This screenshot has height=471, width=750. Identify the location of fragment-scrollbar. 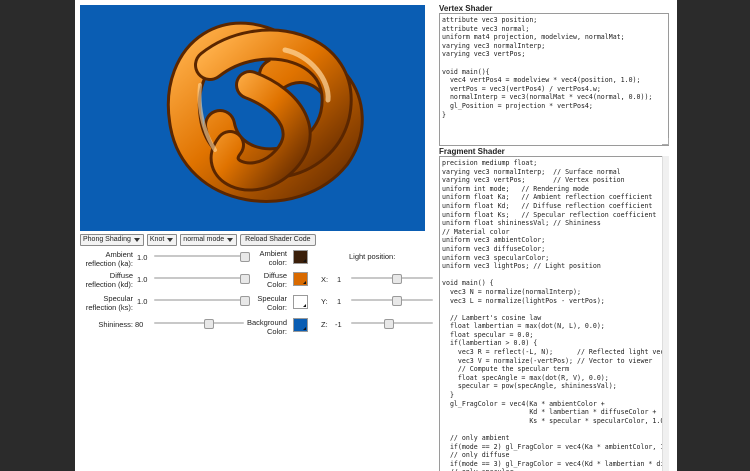
(665, 313).